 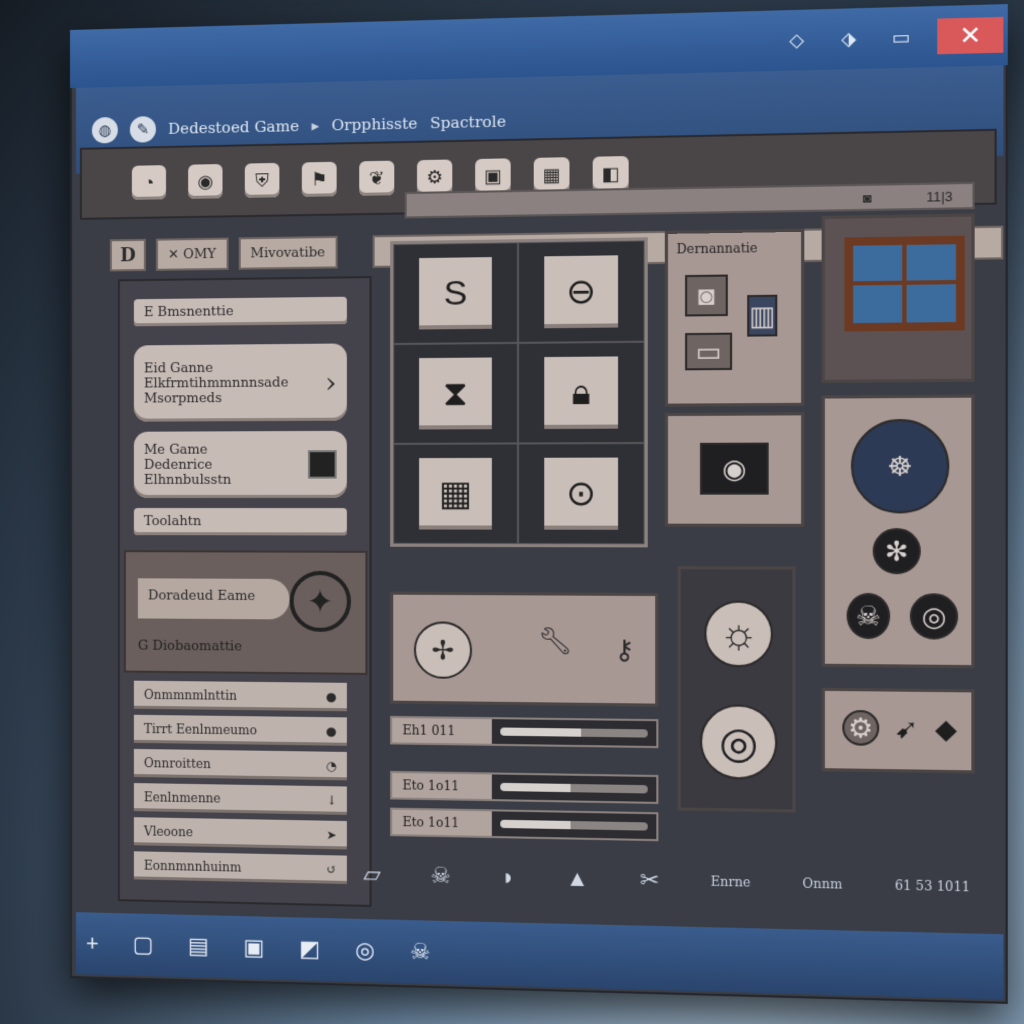 What do you see at coordinates (574, 732) in the screenshot?
I see `slider-1-track` at bounding box center [574, 732].